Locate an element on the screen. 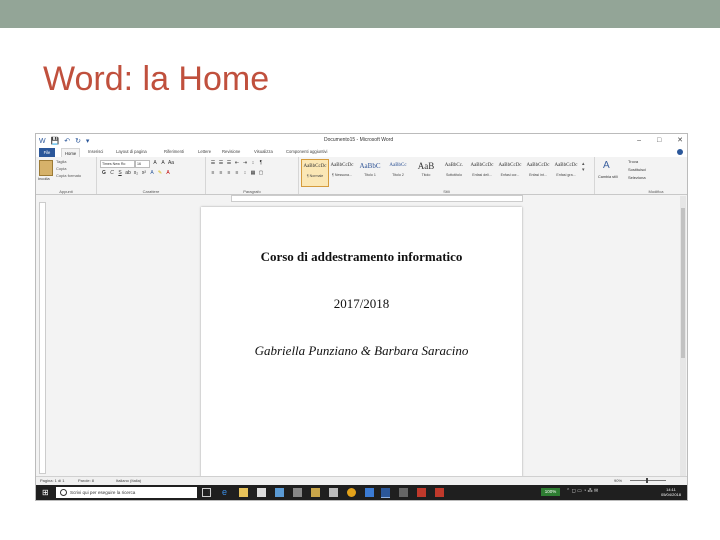 This screenshot has width=720, height=540. editing-group: Trova Sostituisci Seleziona Modifica is located at coordinates (656, 175).